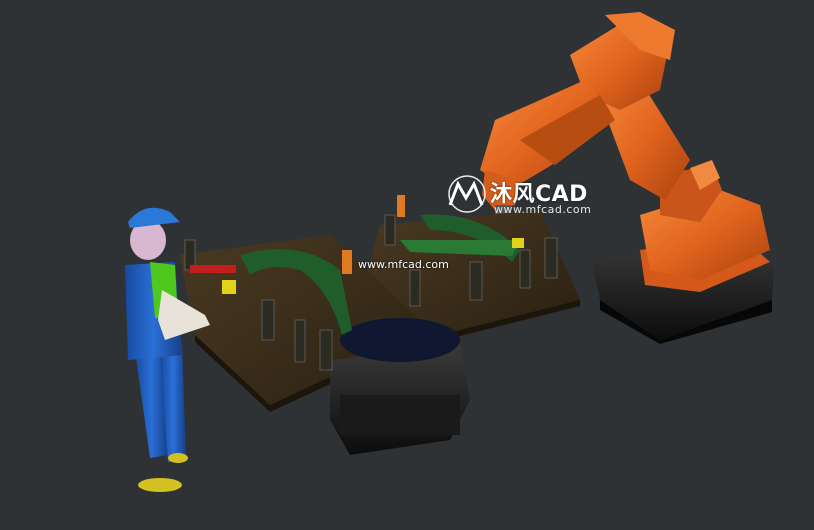  Describe the element at coordinates (543, 209) in the screenshot. I see `watermark-site-top: www.mfcad.com` at that location.